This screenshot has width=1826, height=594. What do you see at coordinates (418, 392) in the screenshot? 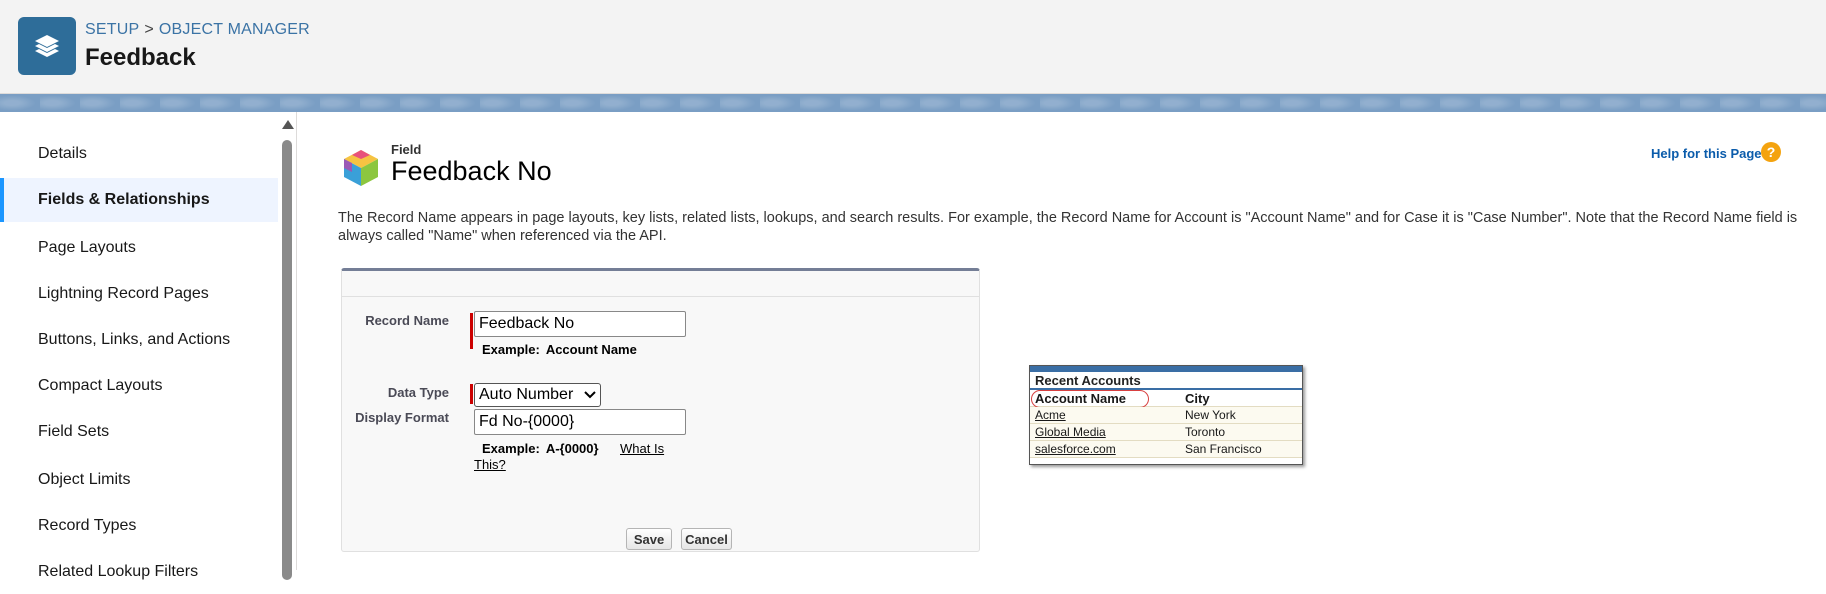
I see `data-type-label: Data Type` at bounding box center [418, 392].